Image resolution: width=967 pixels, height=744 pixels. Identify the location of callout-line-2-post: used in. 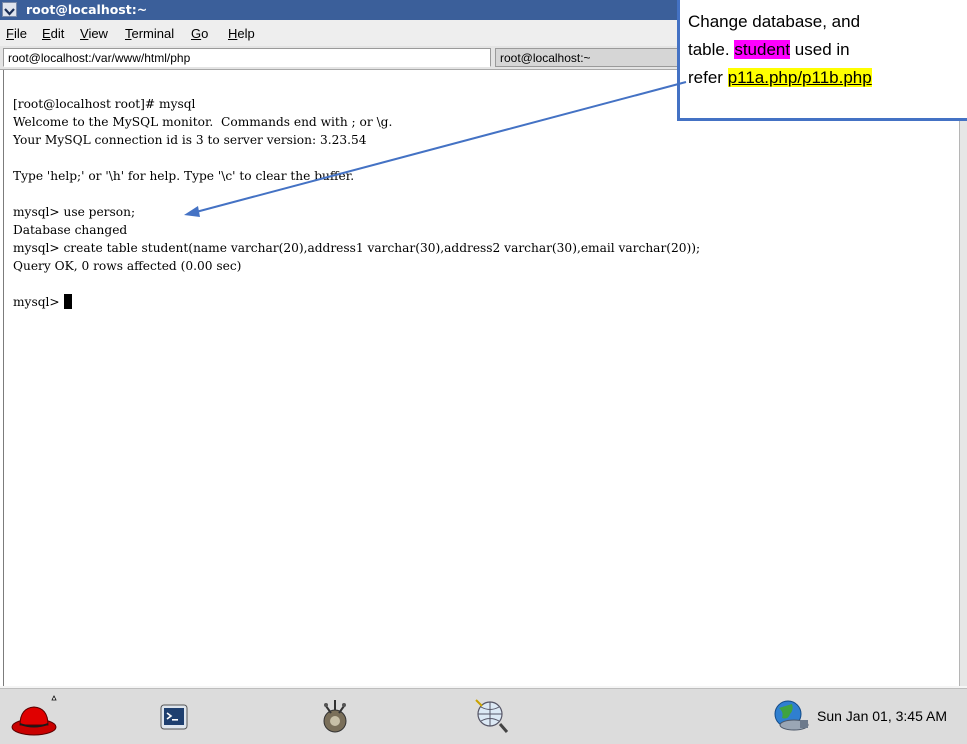
(820, 49).